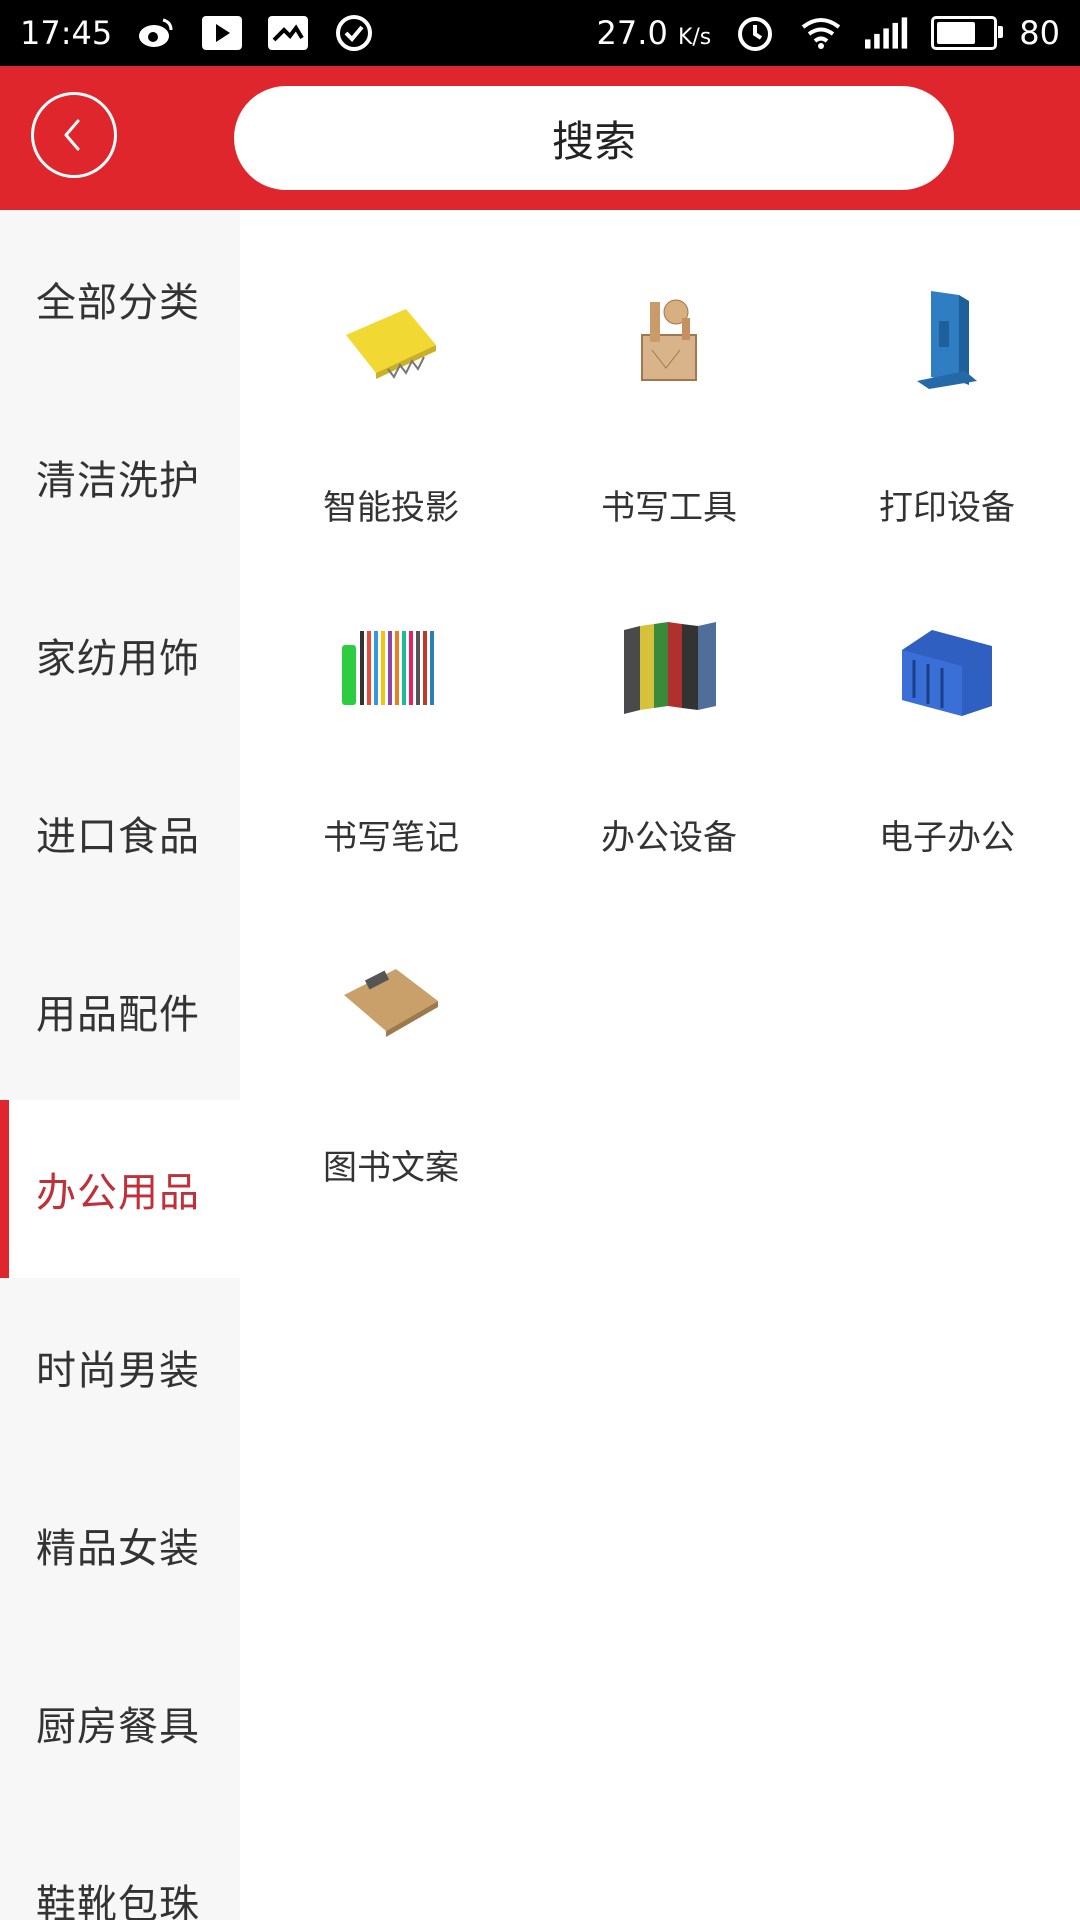 Image resolution: width=1080 pixels, height=1920 pixels. I want to click on sidebar-item: 清洁洗护, so click(120, 477).